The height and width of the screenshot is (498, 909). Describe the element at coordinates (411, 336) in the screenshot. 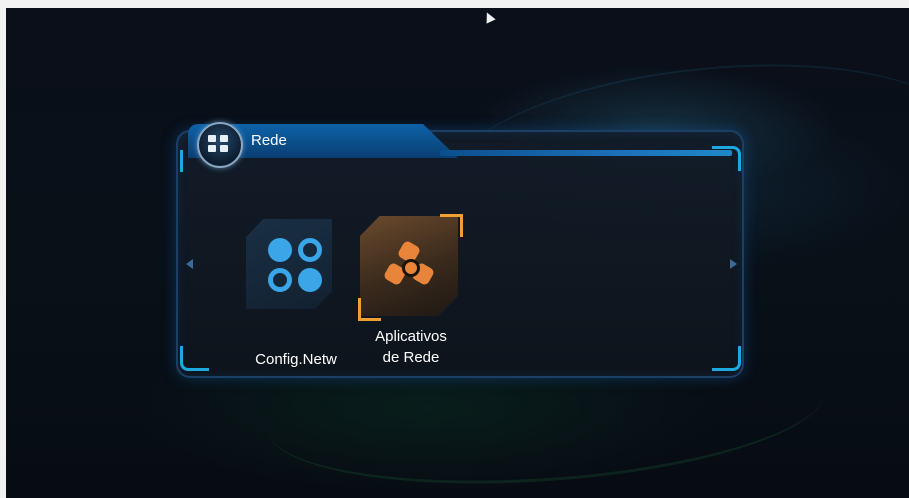

I see `app-label-line1: Aplicativos` at that location.